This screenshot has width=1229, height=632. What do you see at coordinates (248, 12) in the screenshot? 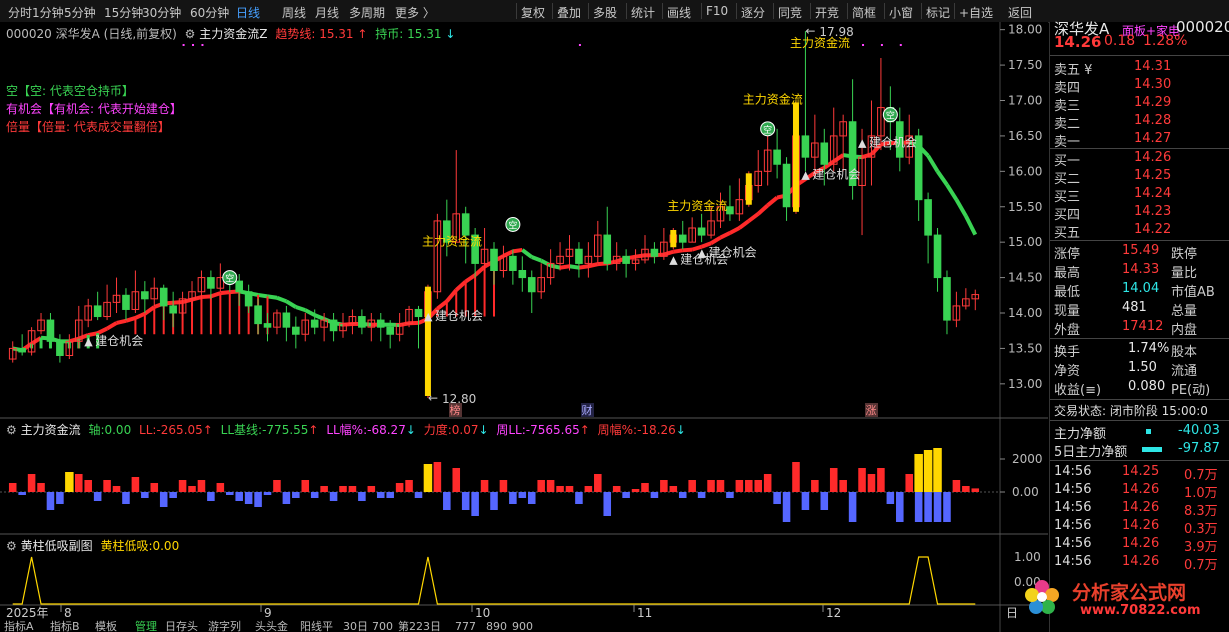
I see `period-tab-6: 日线` at bounding box center [248, 12].